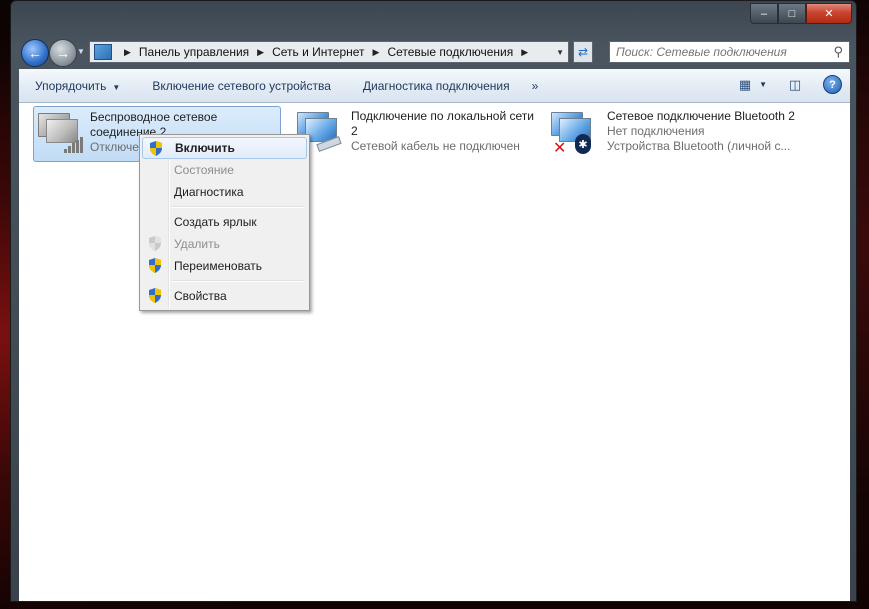 This screenshot has width=869, height=609. What do you see at coordinates (764, 13) in the screenshot?
I see `minimize-button: –` at bounding box center [764, 13].